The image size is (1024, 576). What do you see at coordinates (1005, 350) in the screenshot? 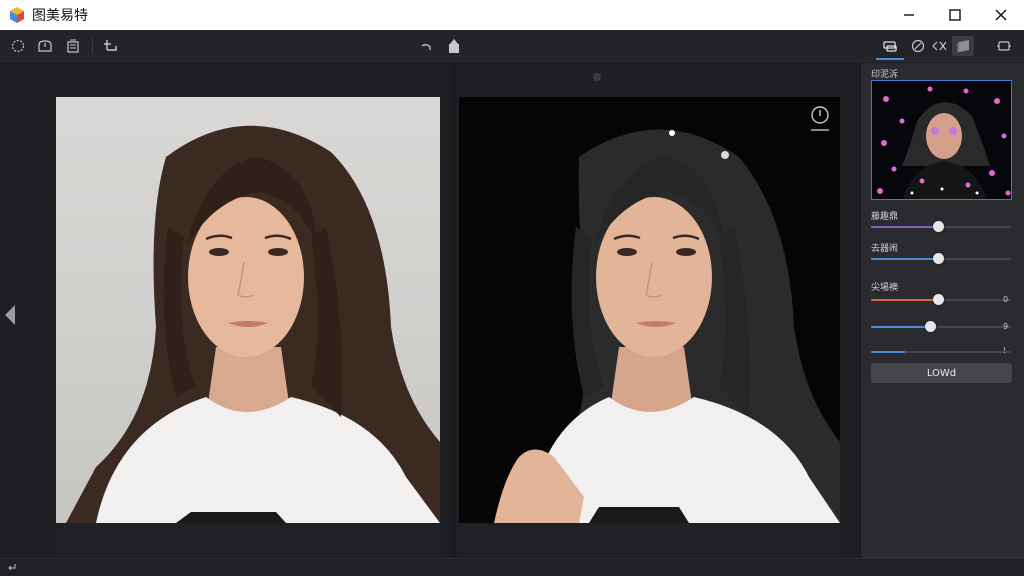
I see `slider-value-5: !` at bounding box center [1005, 350].